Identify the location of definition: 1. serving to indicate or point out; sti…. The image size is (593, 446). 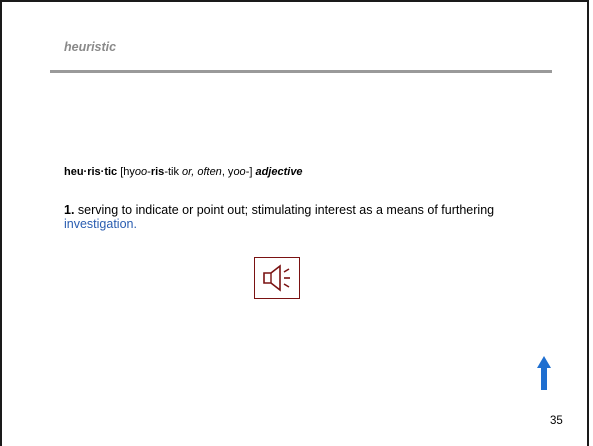
(304, 217).